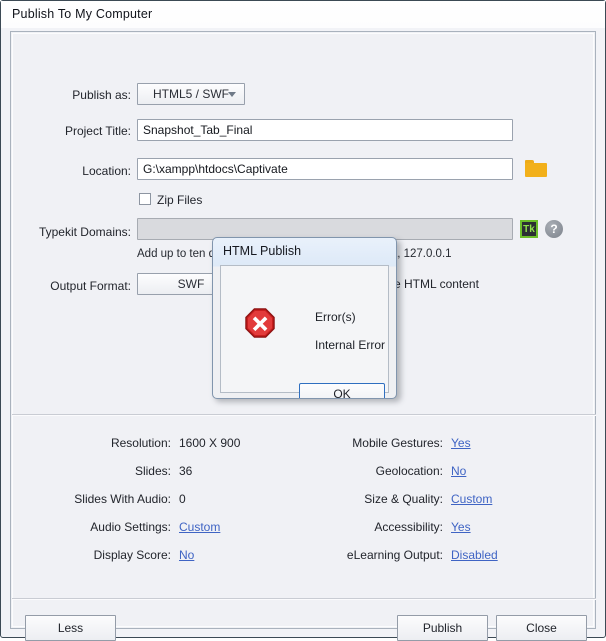  Describe the element at coordinates (458, 471) in the screenshot. I see `summary-link-geolocation: No` at that location.